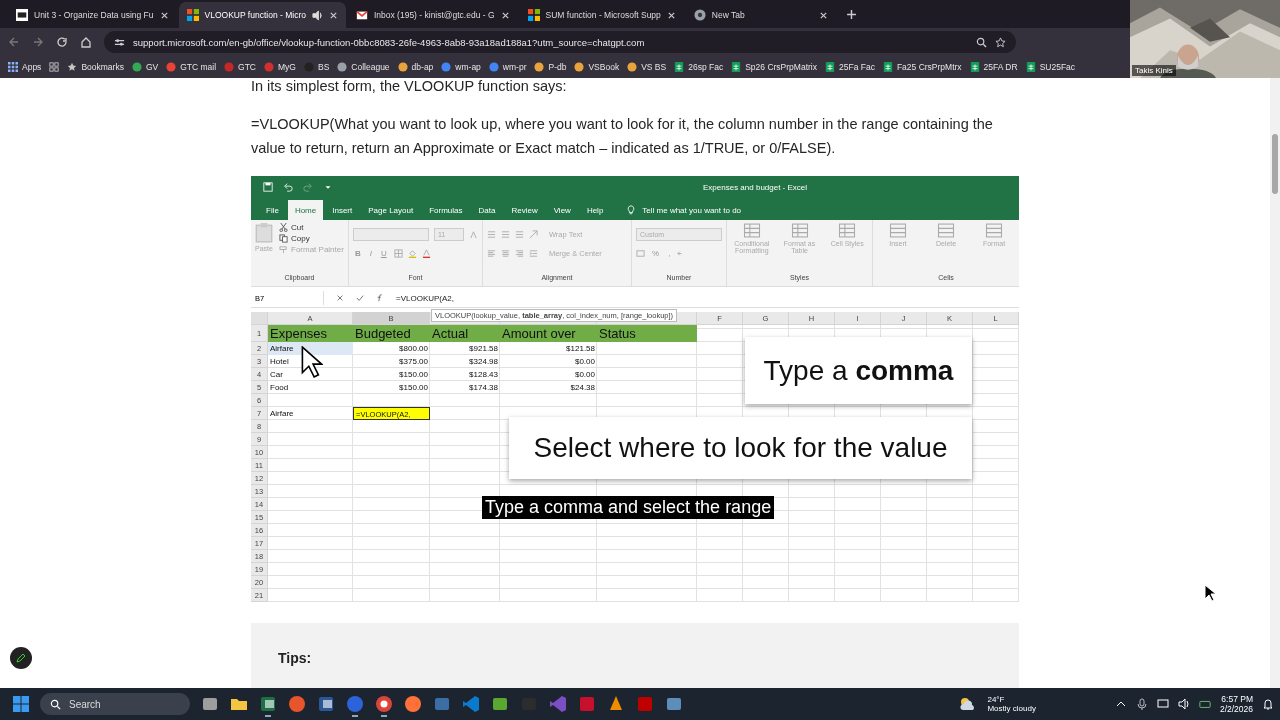  I want to click on table-cell-text: Airfare, so click(282, 414).